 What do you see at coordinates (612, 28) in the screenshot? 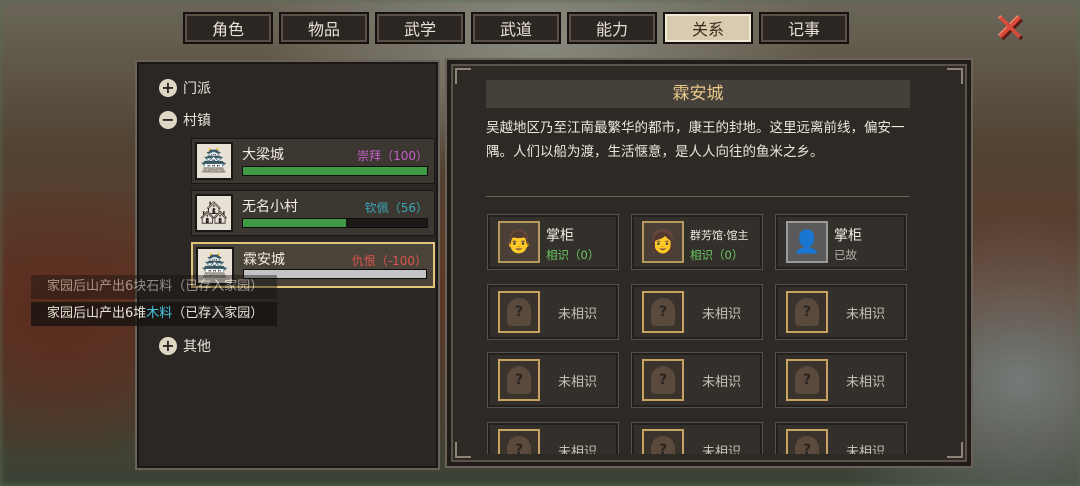
I see `tab-abilities: 能力` at bounding box center [612, 28].